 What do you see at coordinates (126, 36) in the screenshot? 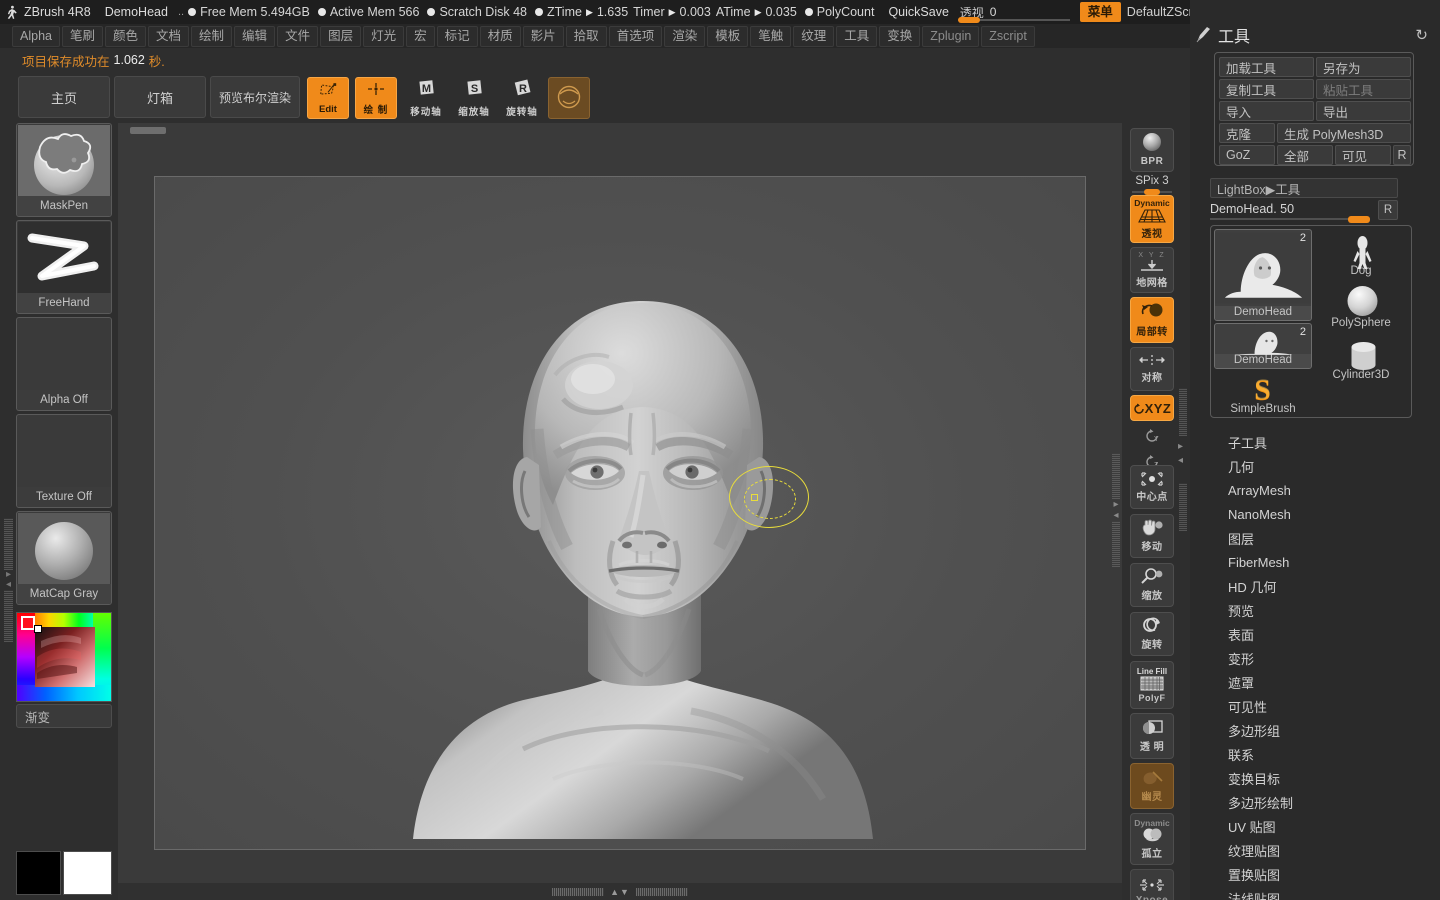
I see `menu-item-color: 颜色` at bounding box center [126, 36].